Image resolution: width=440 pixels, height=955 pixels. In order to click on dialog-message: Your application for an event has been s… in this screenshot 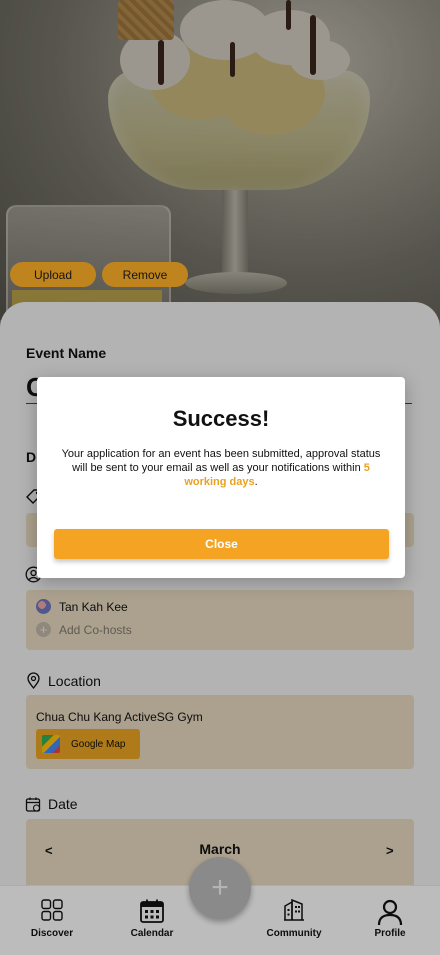, I will do `click(221, 468)`.